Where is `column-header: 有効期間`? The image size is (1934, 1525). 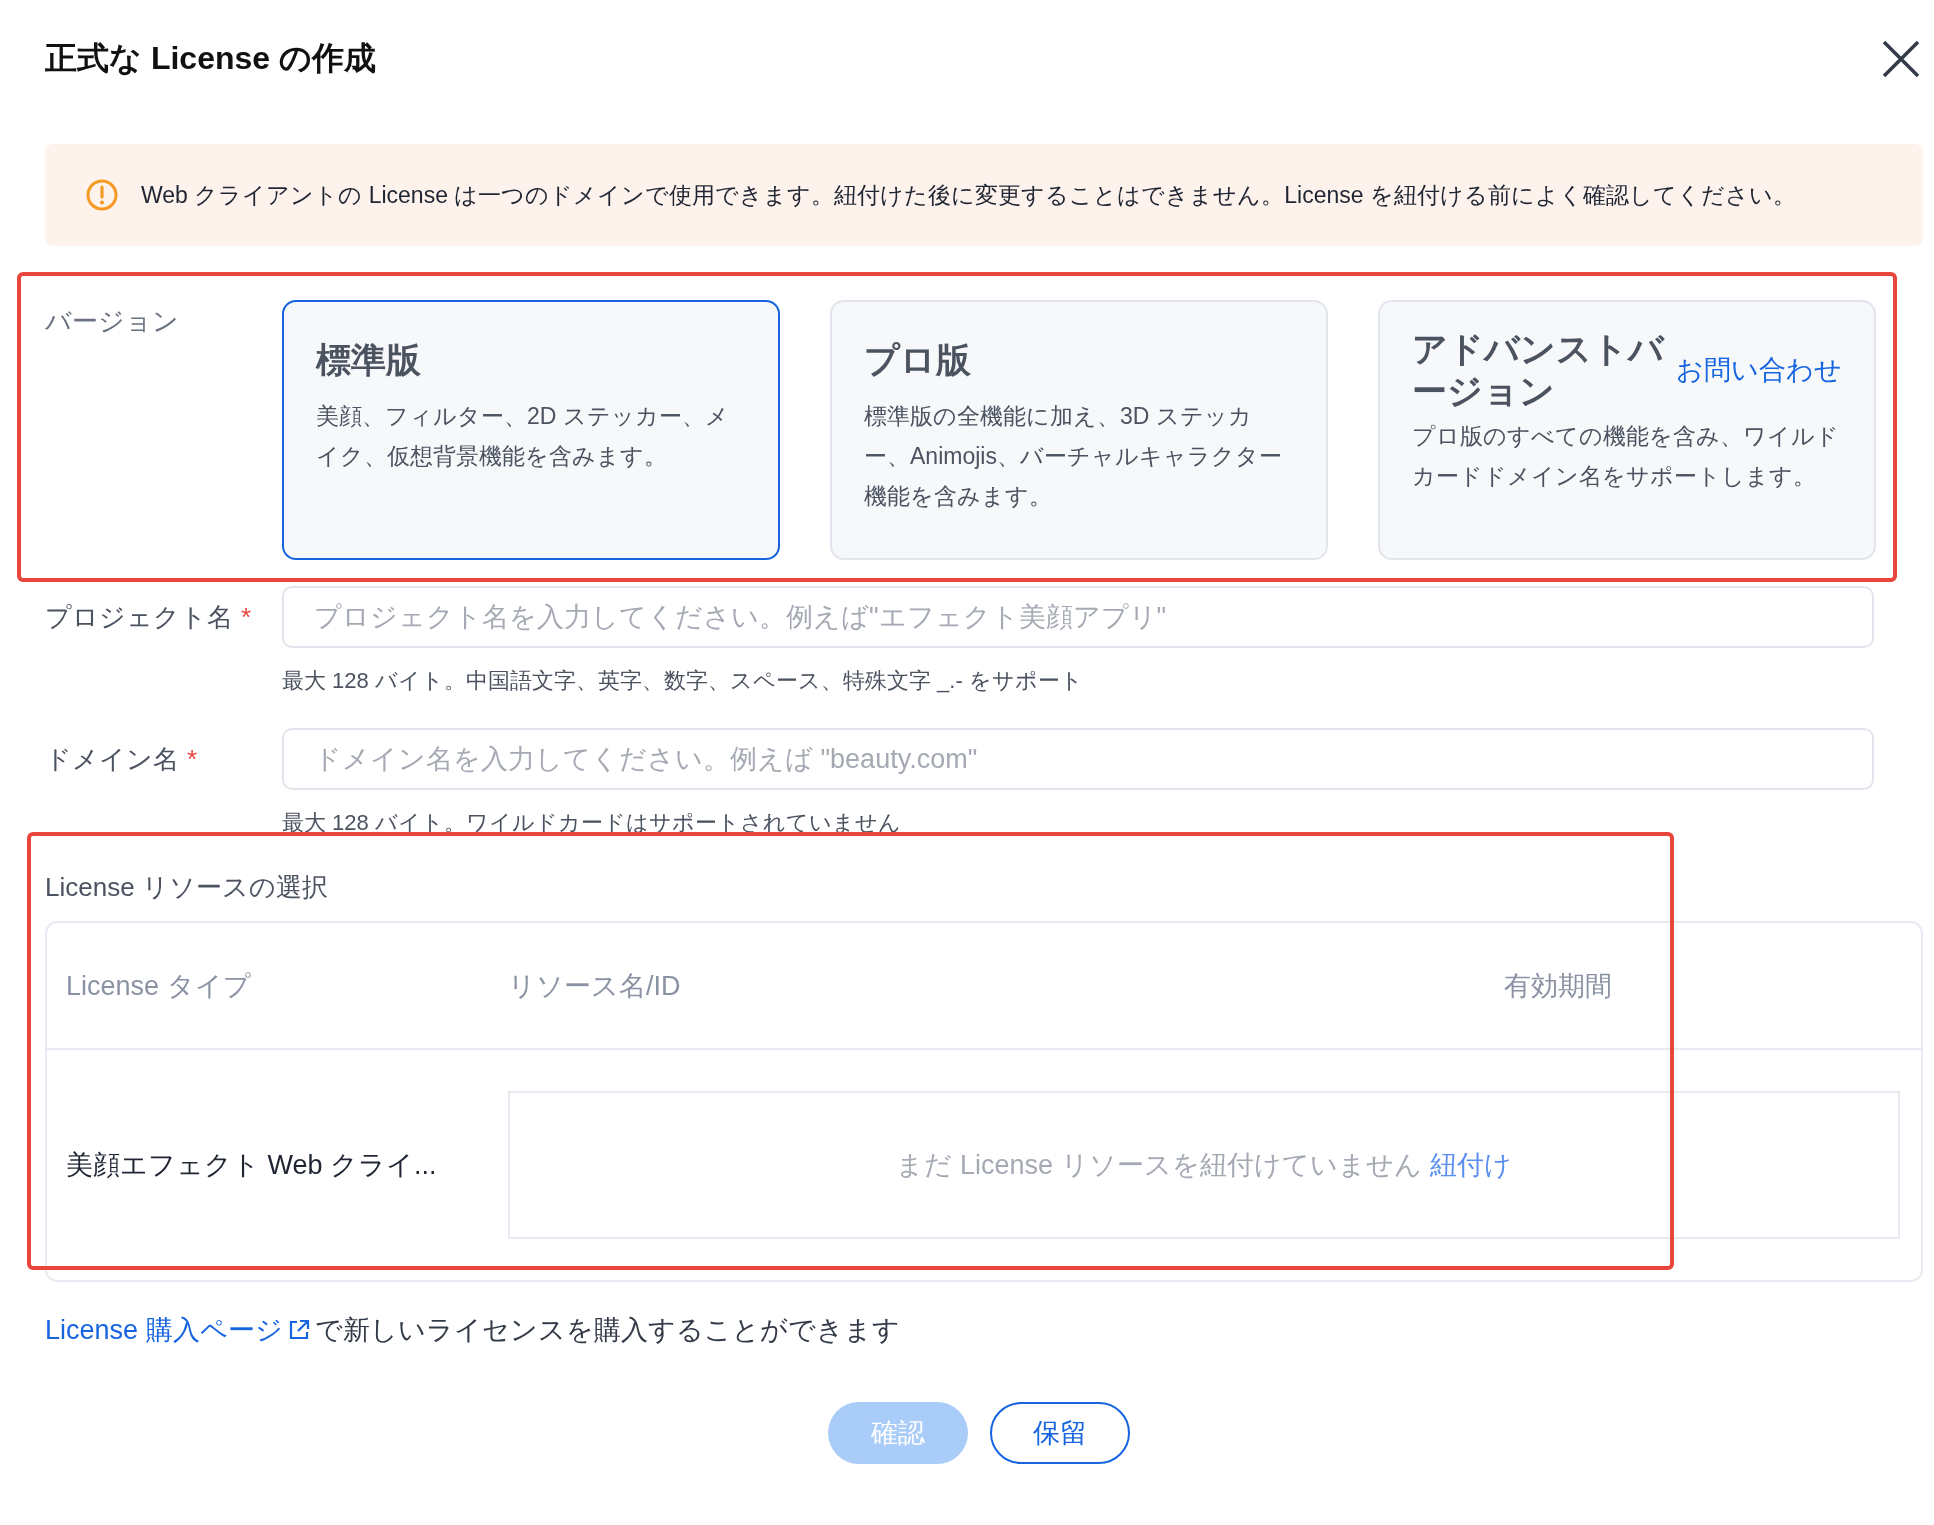
column-header: 有効期間 is located at coordinates (1557, 986).